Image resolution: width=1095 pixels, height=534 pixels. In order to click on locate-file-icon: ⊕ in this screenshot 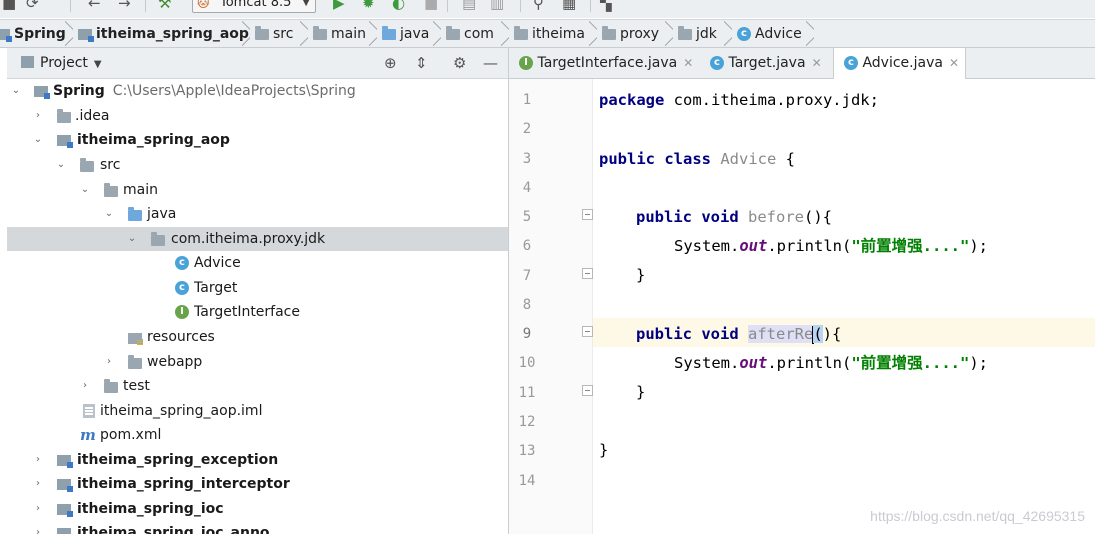, I will do `click(390, 63)`.